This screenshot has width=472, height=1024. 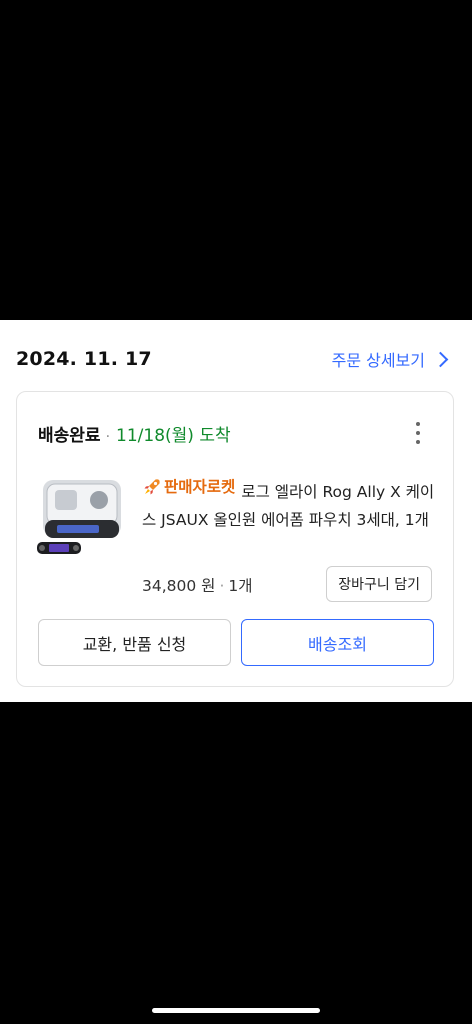 I want to click on seller-rocket-badge: 판매자로켓, so click(x=188, y=487).